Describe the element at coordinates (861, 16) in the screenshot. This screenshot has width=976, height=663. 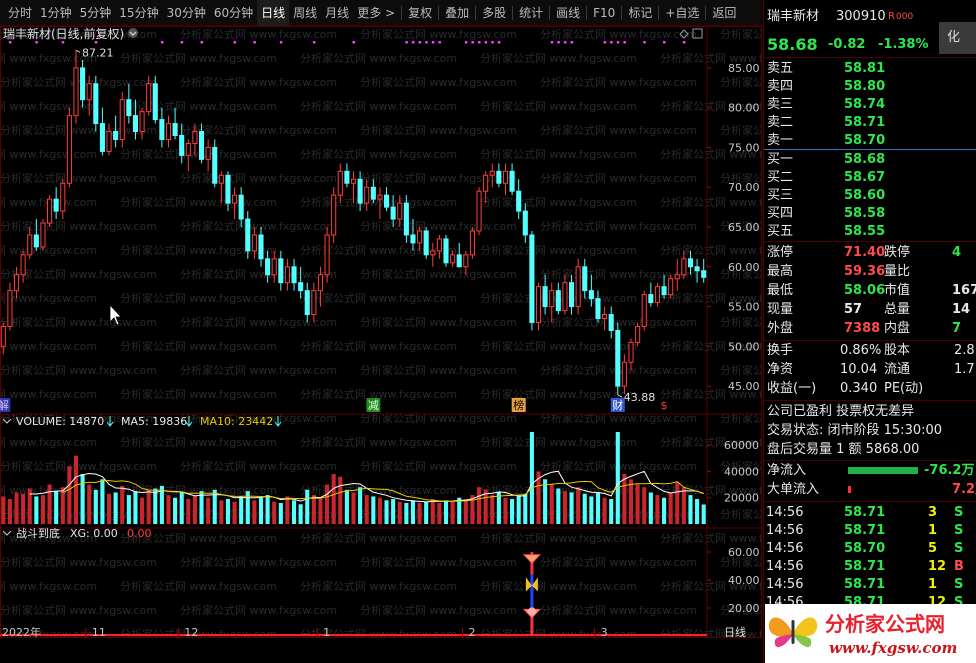
I see `stock-code: 300910` at that location.